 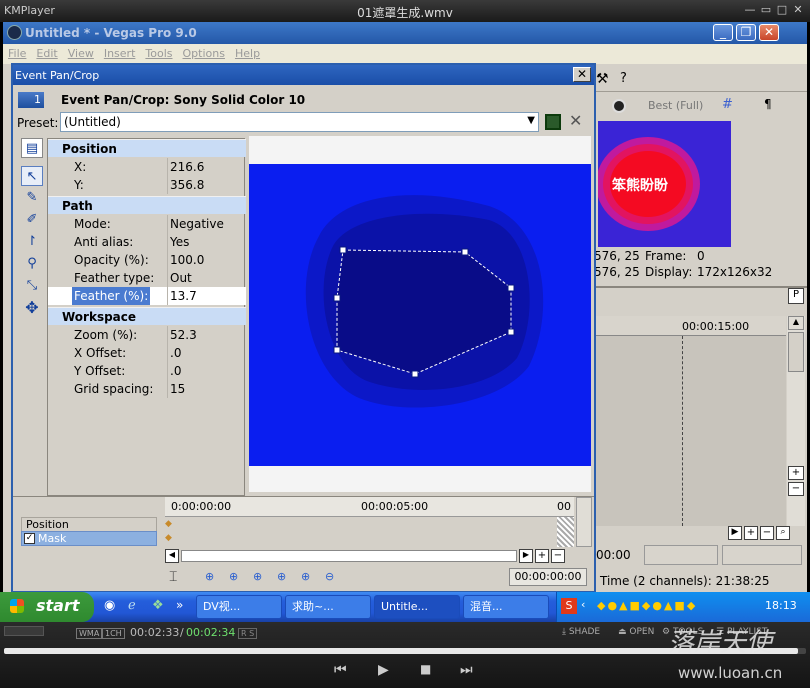 I want to click on shade-button: ⤓ SHADE, so click(x=581, y=632).